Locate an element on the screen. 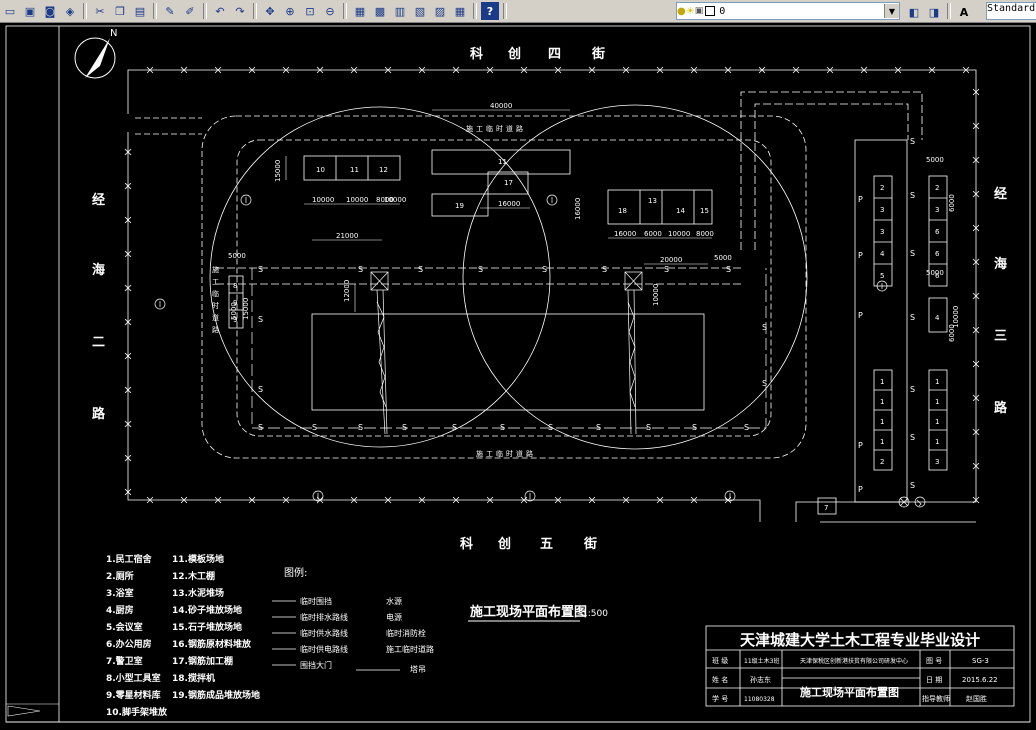 The image size is (1036, 730). legend-item: 5.会议室 is located at coordinates (124, 627).